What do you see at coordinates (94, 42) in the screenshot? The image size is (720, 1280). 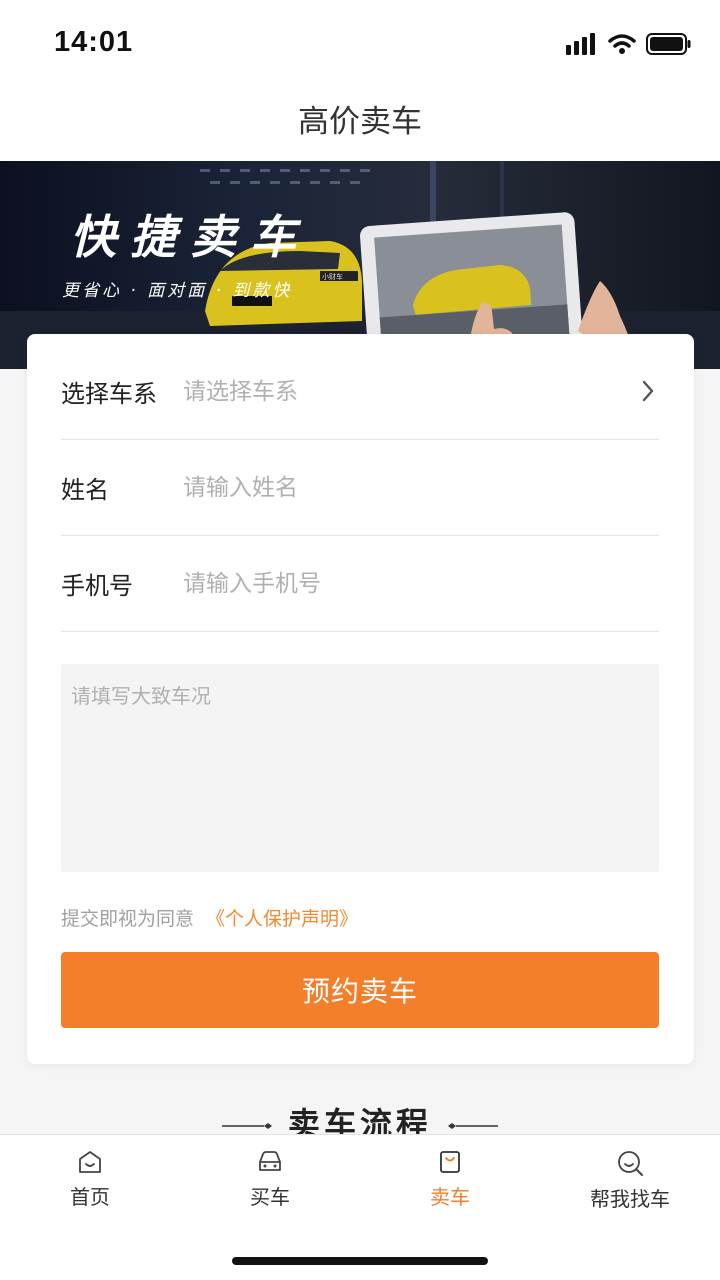 I see `status-time: 14:01` at bounding box center [94, 42].